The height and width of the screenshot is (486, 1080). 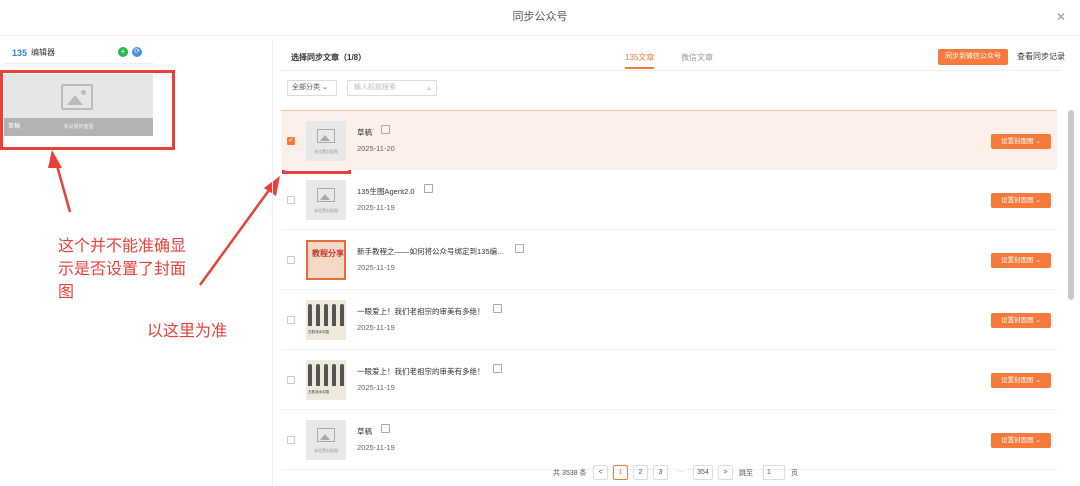 I want to click on search-input: 输入标题搜索 ⌕, so click(x=392, y=88).